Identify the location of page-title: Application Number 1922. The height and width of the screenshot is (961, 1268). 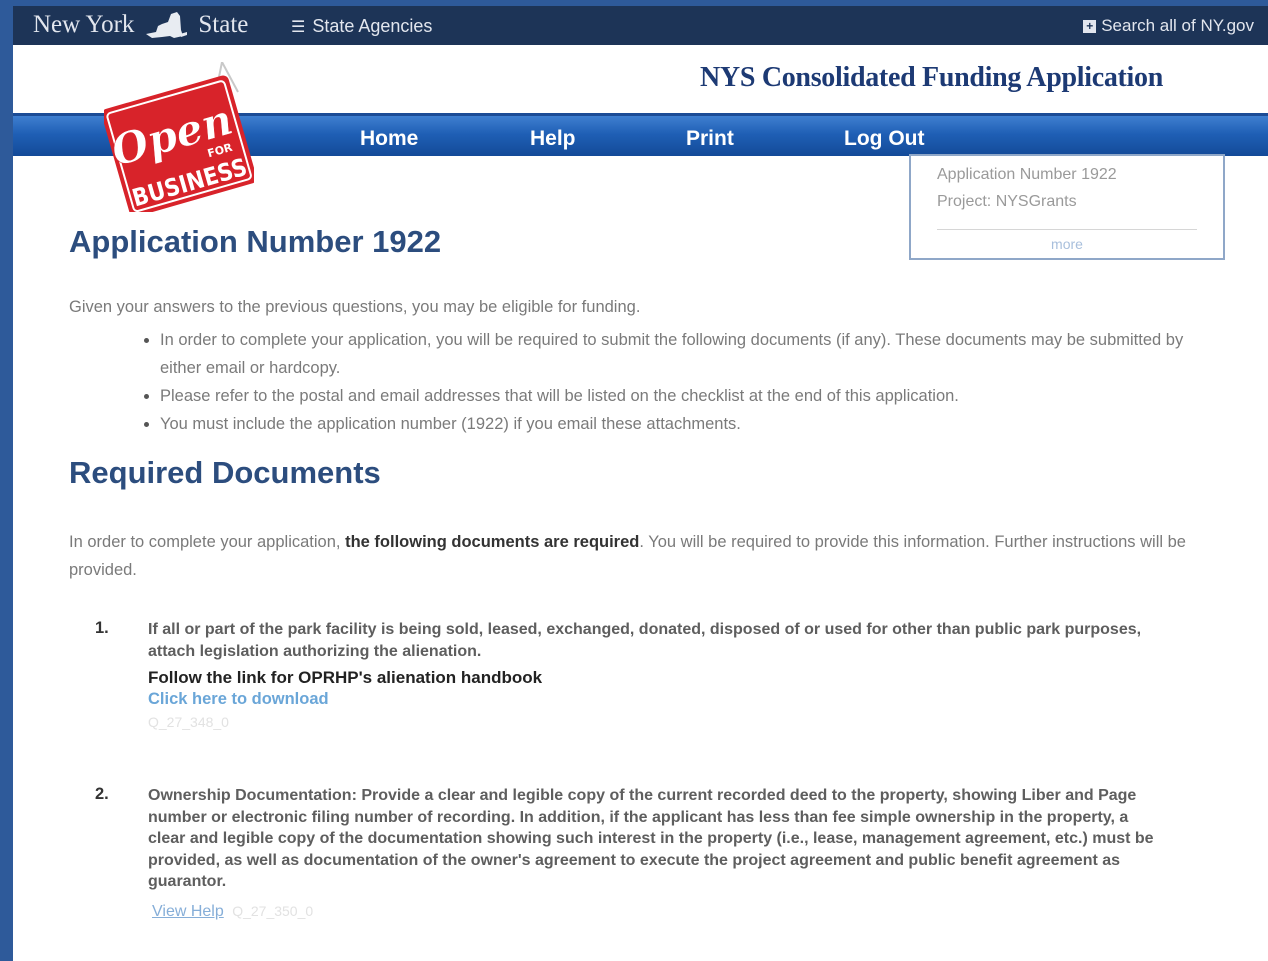
(255, 241).